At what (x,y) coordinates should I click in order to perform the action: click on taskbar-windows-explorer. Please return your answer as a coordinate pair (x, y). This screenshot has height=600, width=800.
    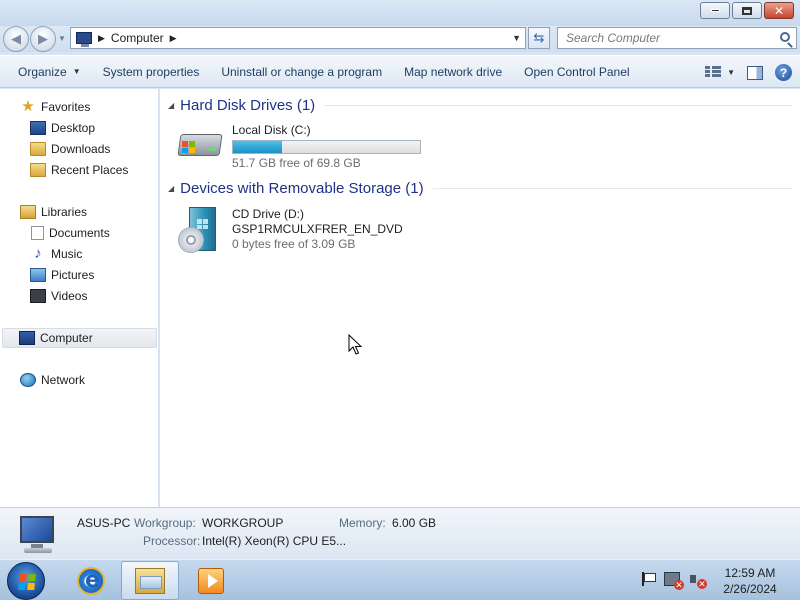
    Looking at the image, I should click on (150, 580).